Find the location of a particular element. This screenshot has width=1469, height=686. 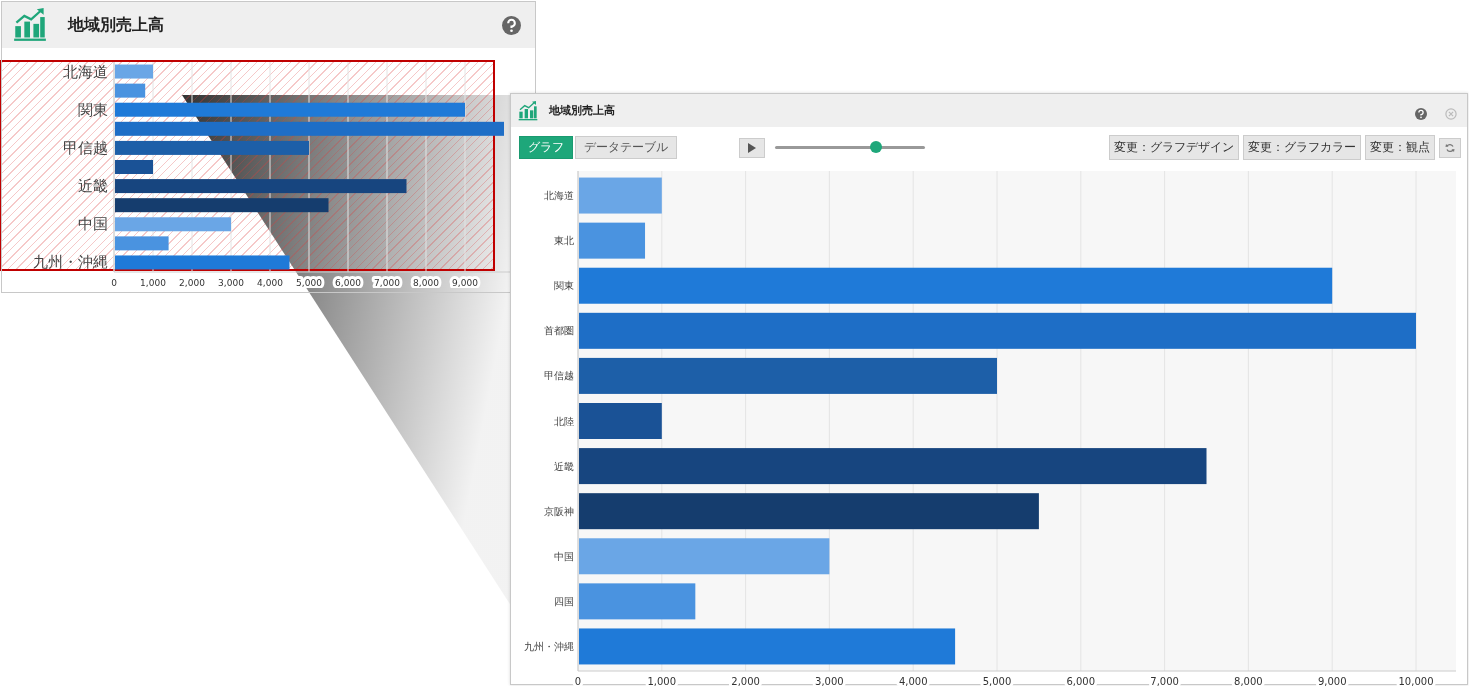

play-button is located at coordinates (752, 147).